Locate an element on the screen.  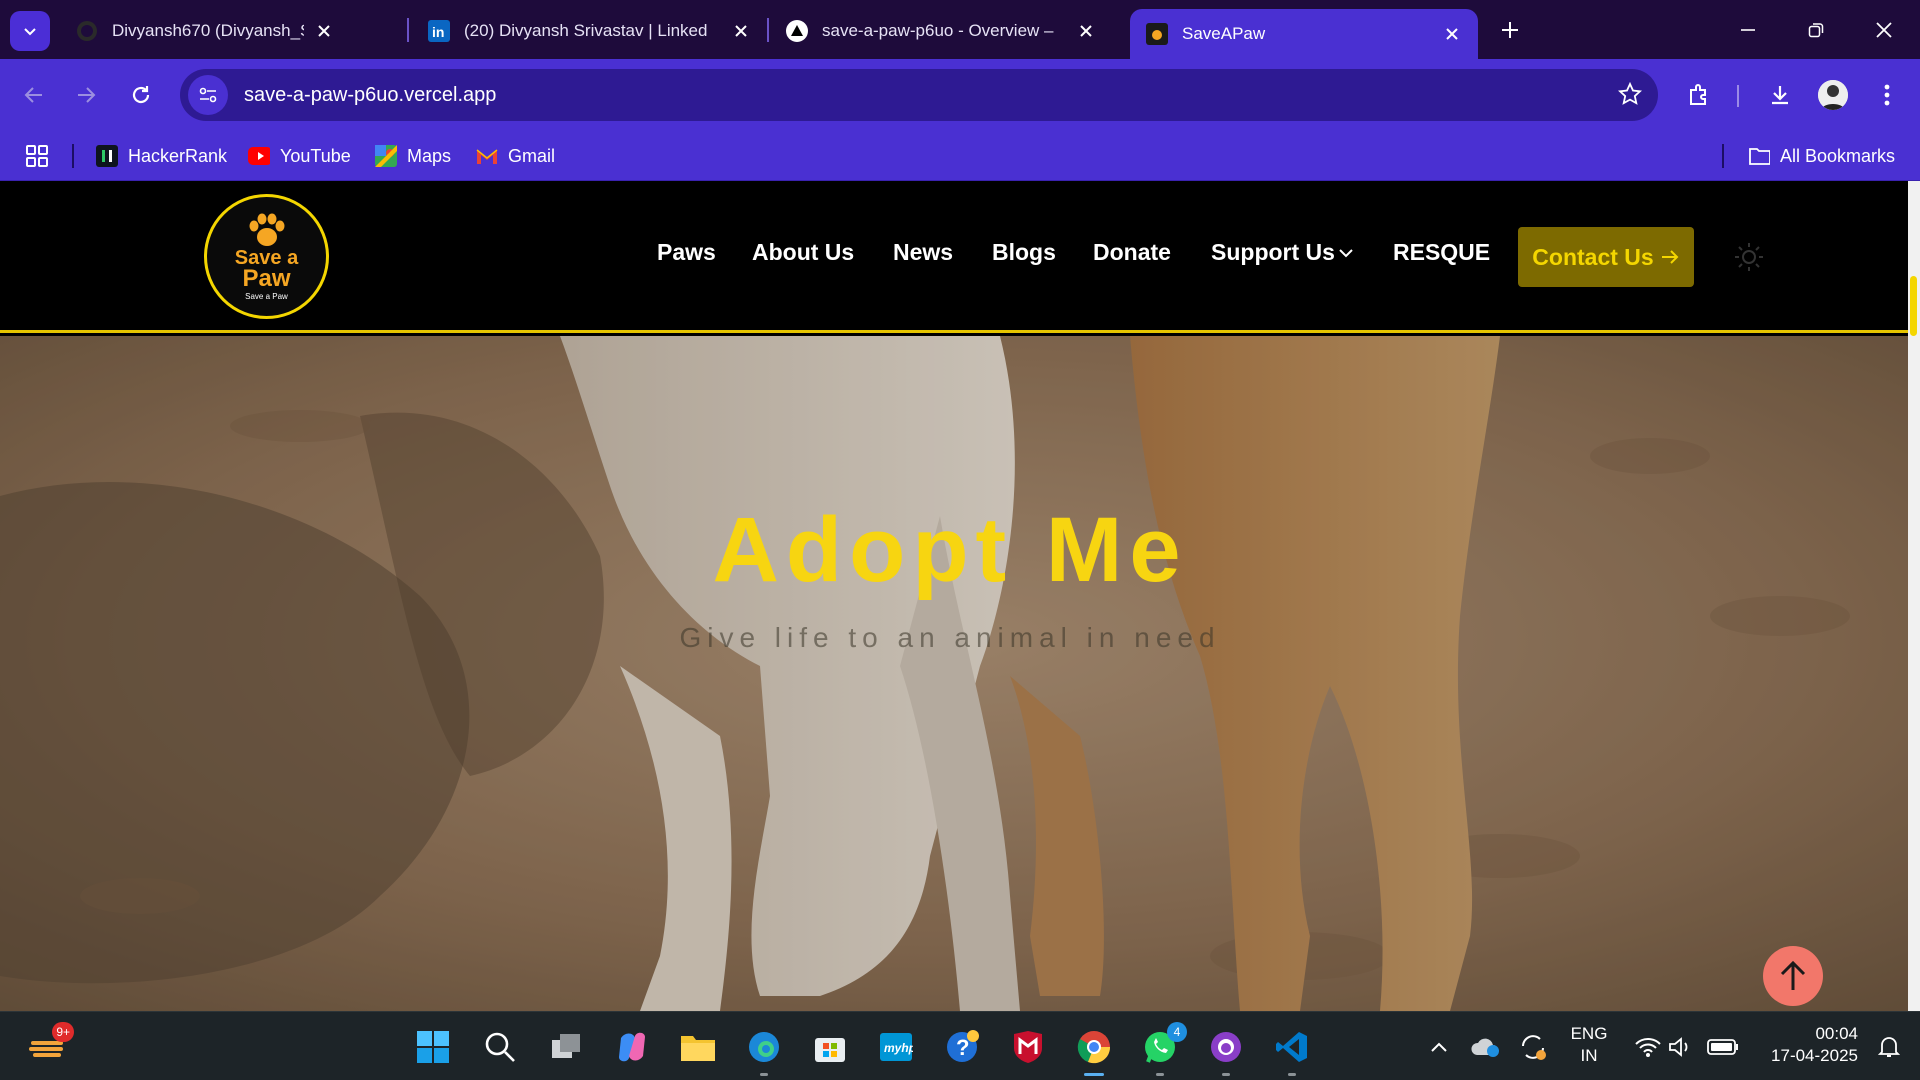
get-help-button: ? is located at coordinates (962, 1047).